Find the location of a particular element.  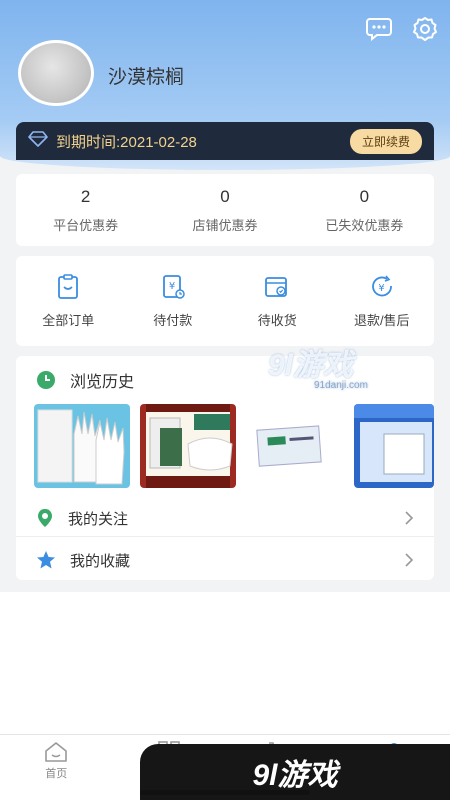

history-thumbnails is located at coordinates (234, 446).